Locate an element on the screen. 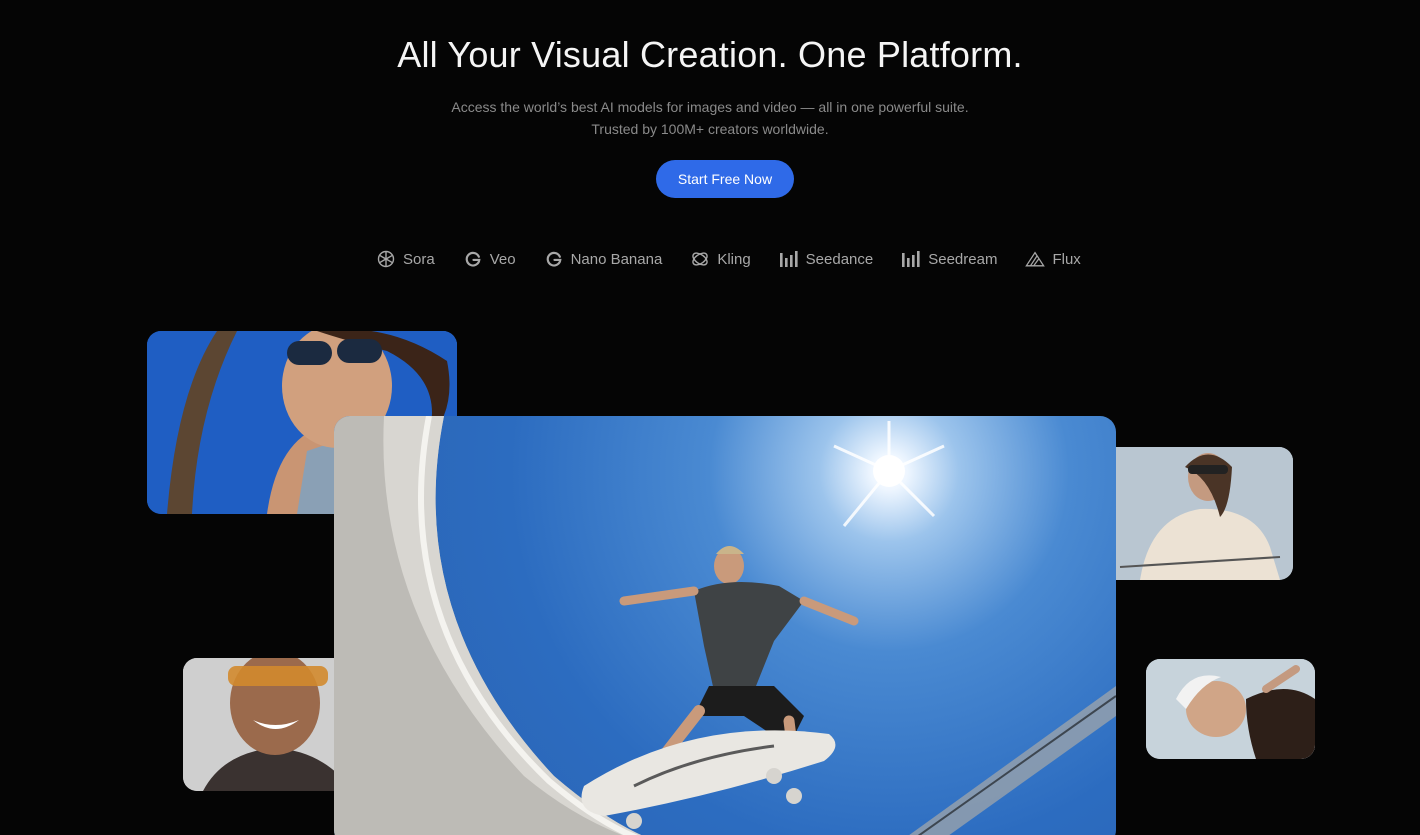 This screenshot has width=1420, height=835. model-item-nano-banana: Nano Banana is located at coordinates (603, 259).